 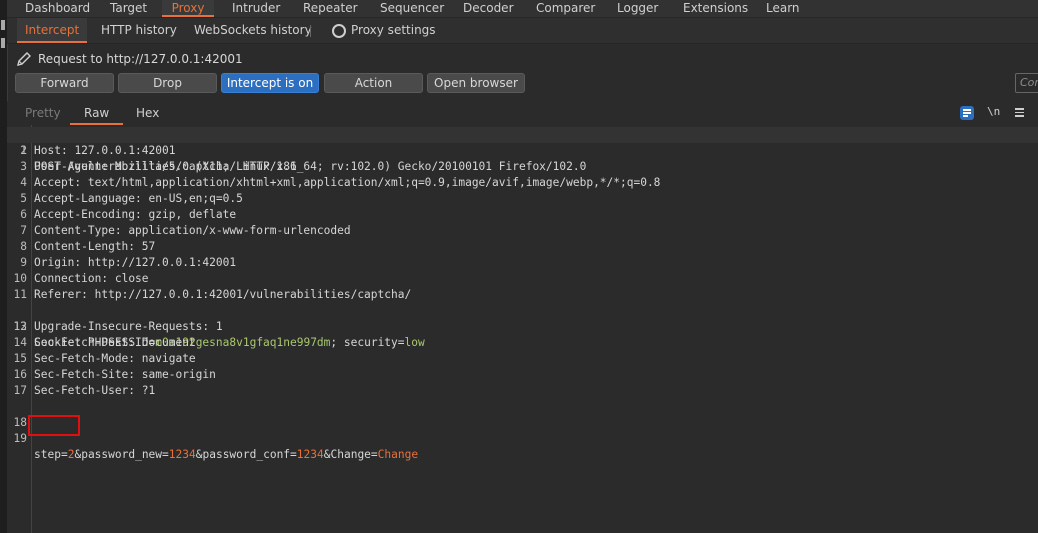 I want to click on tab-websockets-history: WebSockets history, so click(x=253, y=30).